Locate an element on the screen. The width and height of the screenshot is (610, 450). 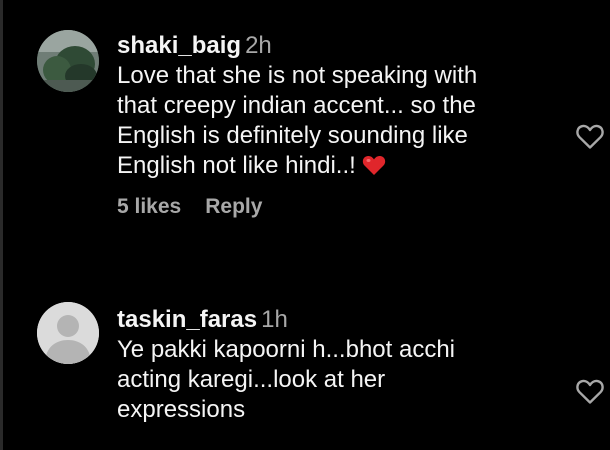
username: taskin_faras is located at coordinates (187, 319).